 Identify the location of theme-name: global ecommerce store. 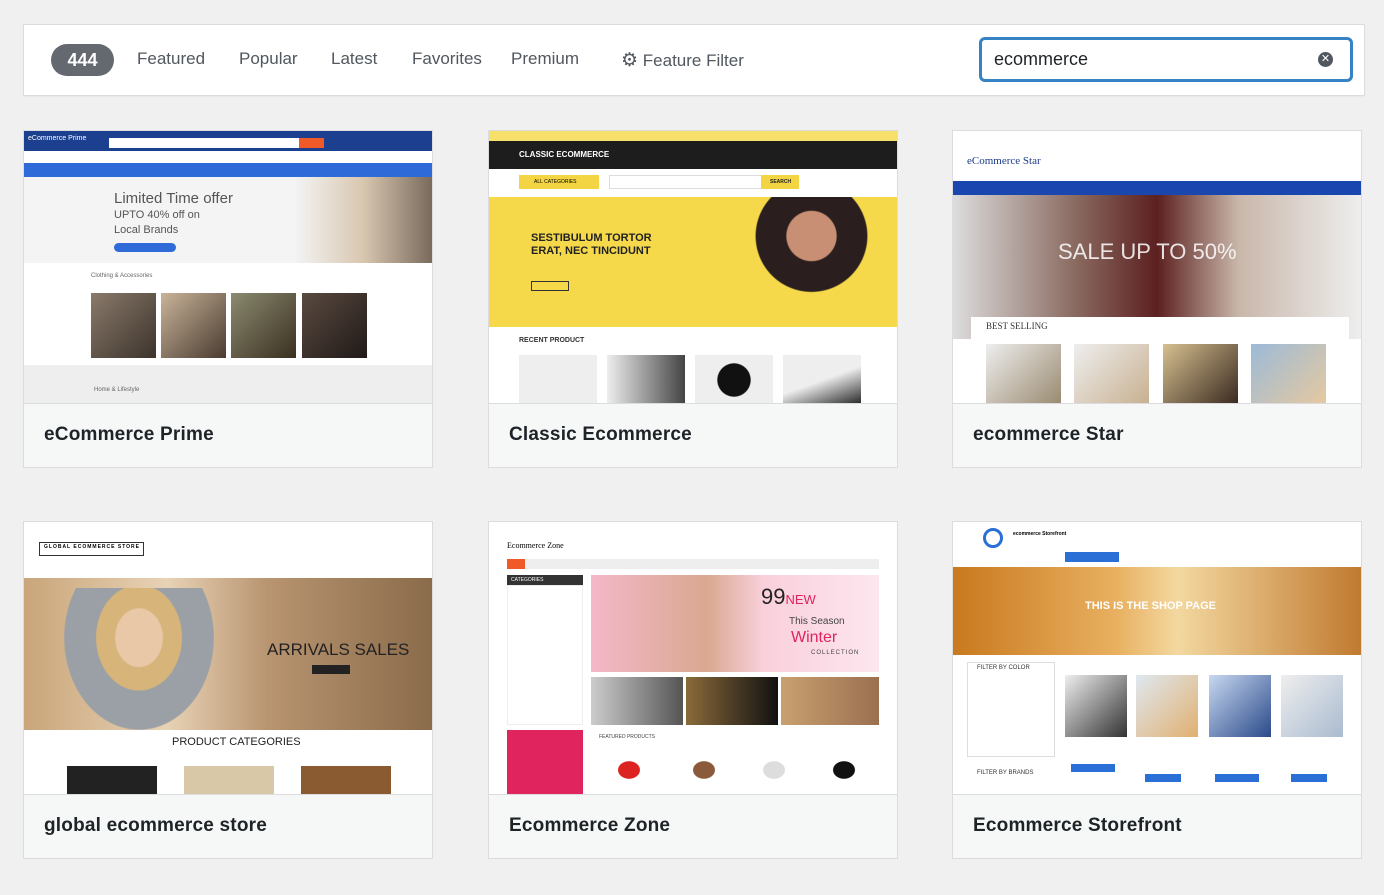
(228, 826).